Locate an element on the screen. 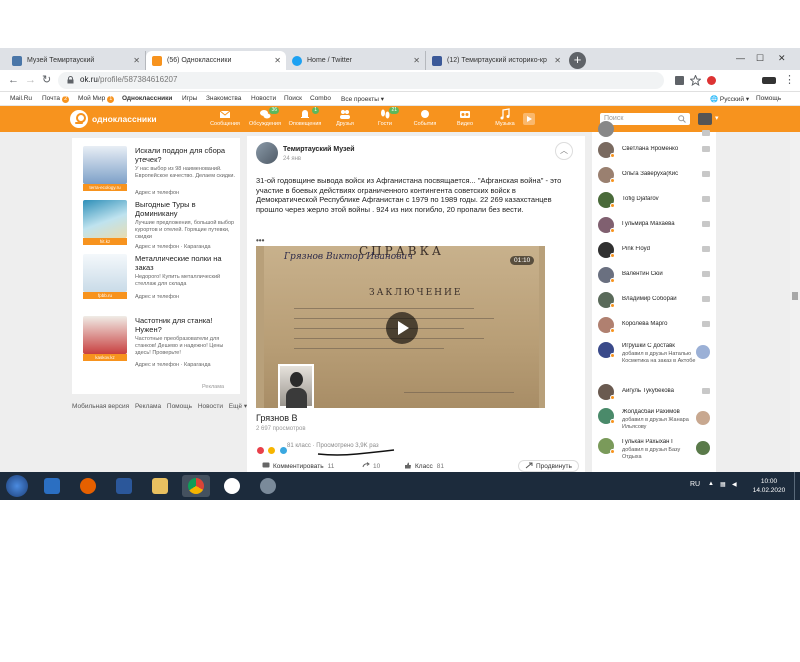 Image resolution: width=800 pixels, height=662 pixels. close-window-icon: ✕ is located at coordinates (782, 58).